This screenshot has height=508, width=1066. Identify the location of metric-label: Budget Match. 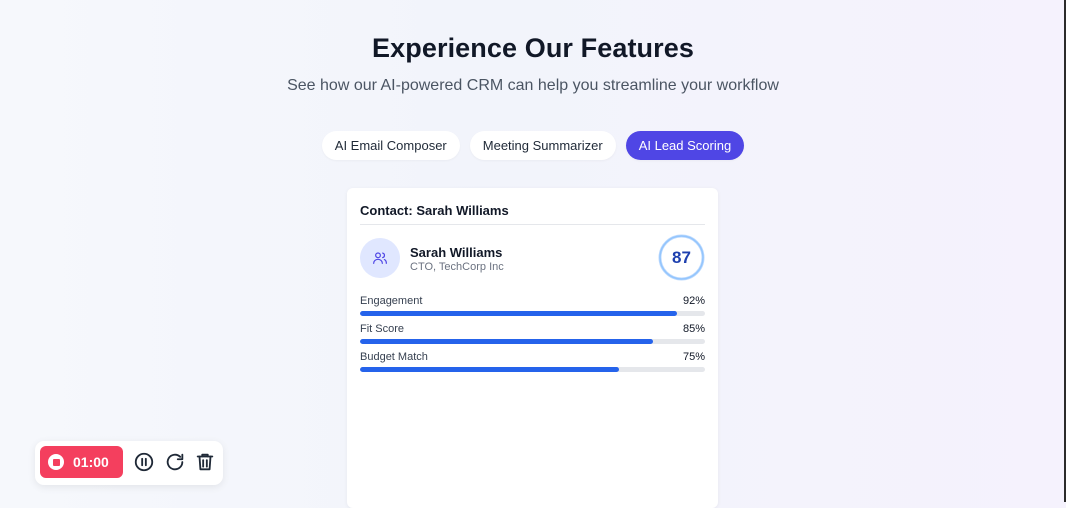
(394, 357).